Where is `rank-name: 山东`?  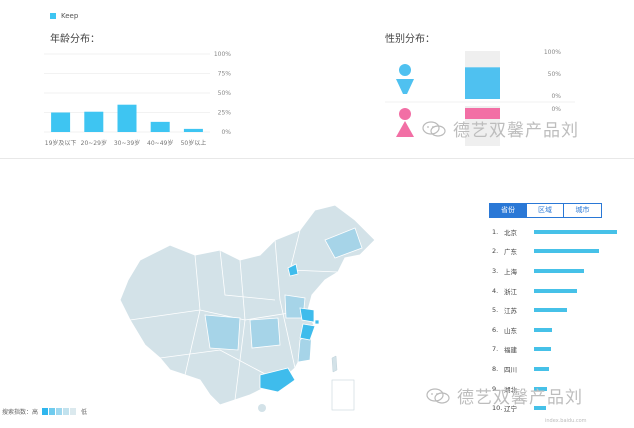
rank-name: 山东 is located at coordinates (510, 330).